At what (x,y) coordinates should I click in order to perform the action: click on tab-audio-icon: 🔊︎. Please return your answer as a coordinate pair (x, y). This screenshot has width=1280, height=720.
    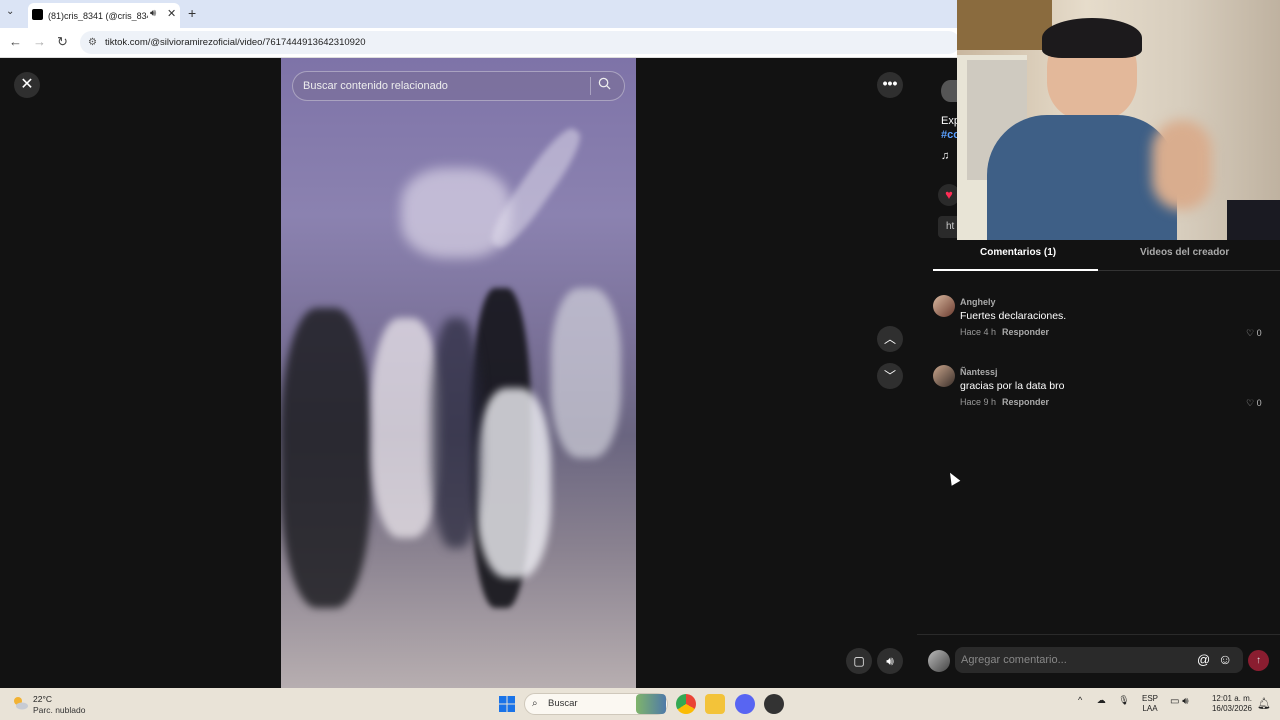
    Looking at the image, I should click on (153, 13).